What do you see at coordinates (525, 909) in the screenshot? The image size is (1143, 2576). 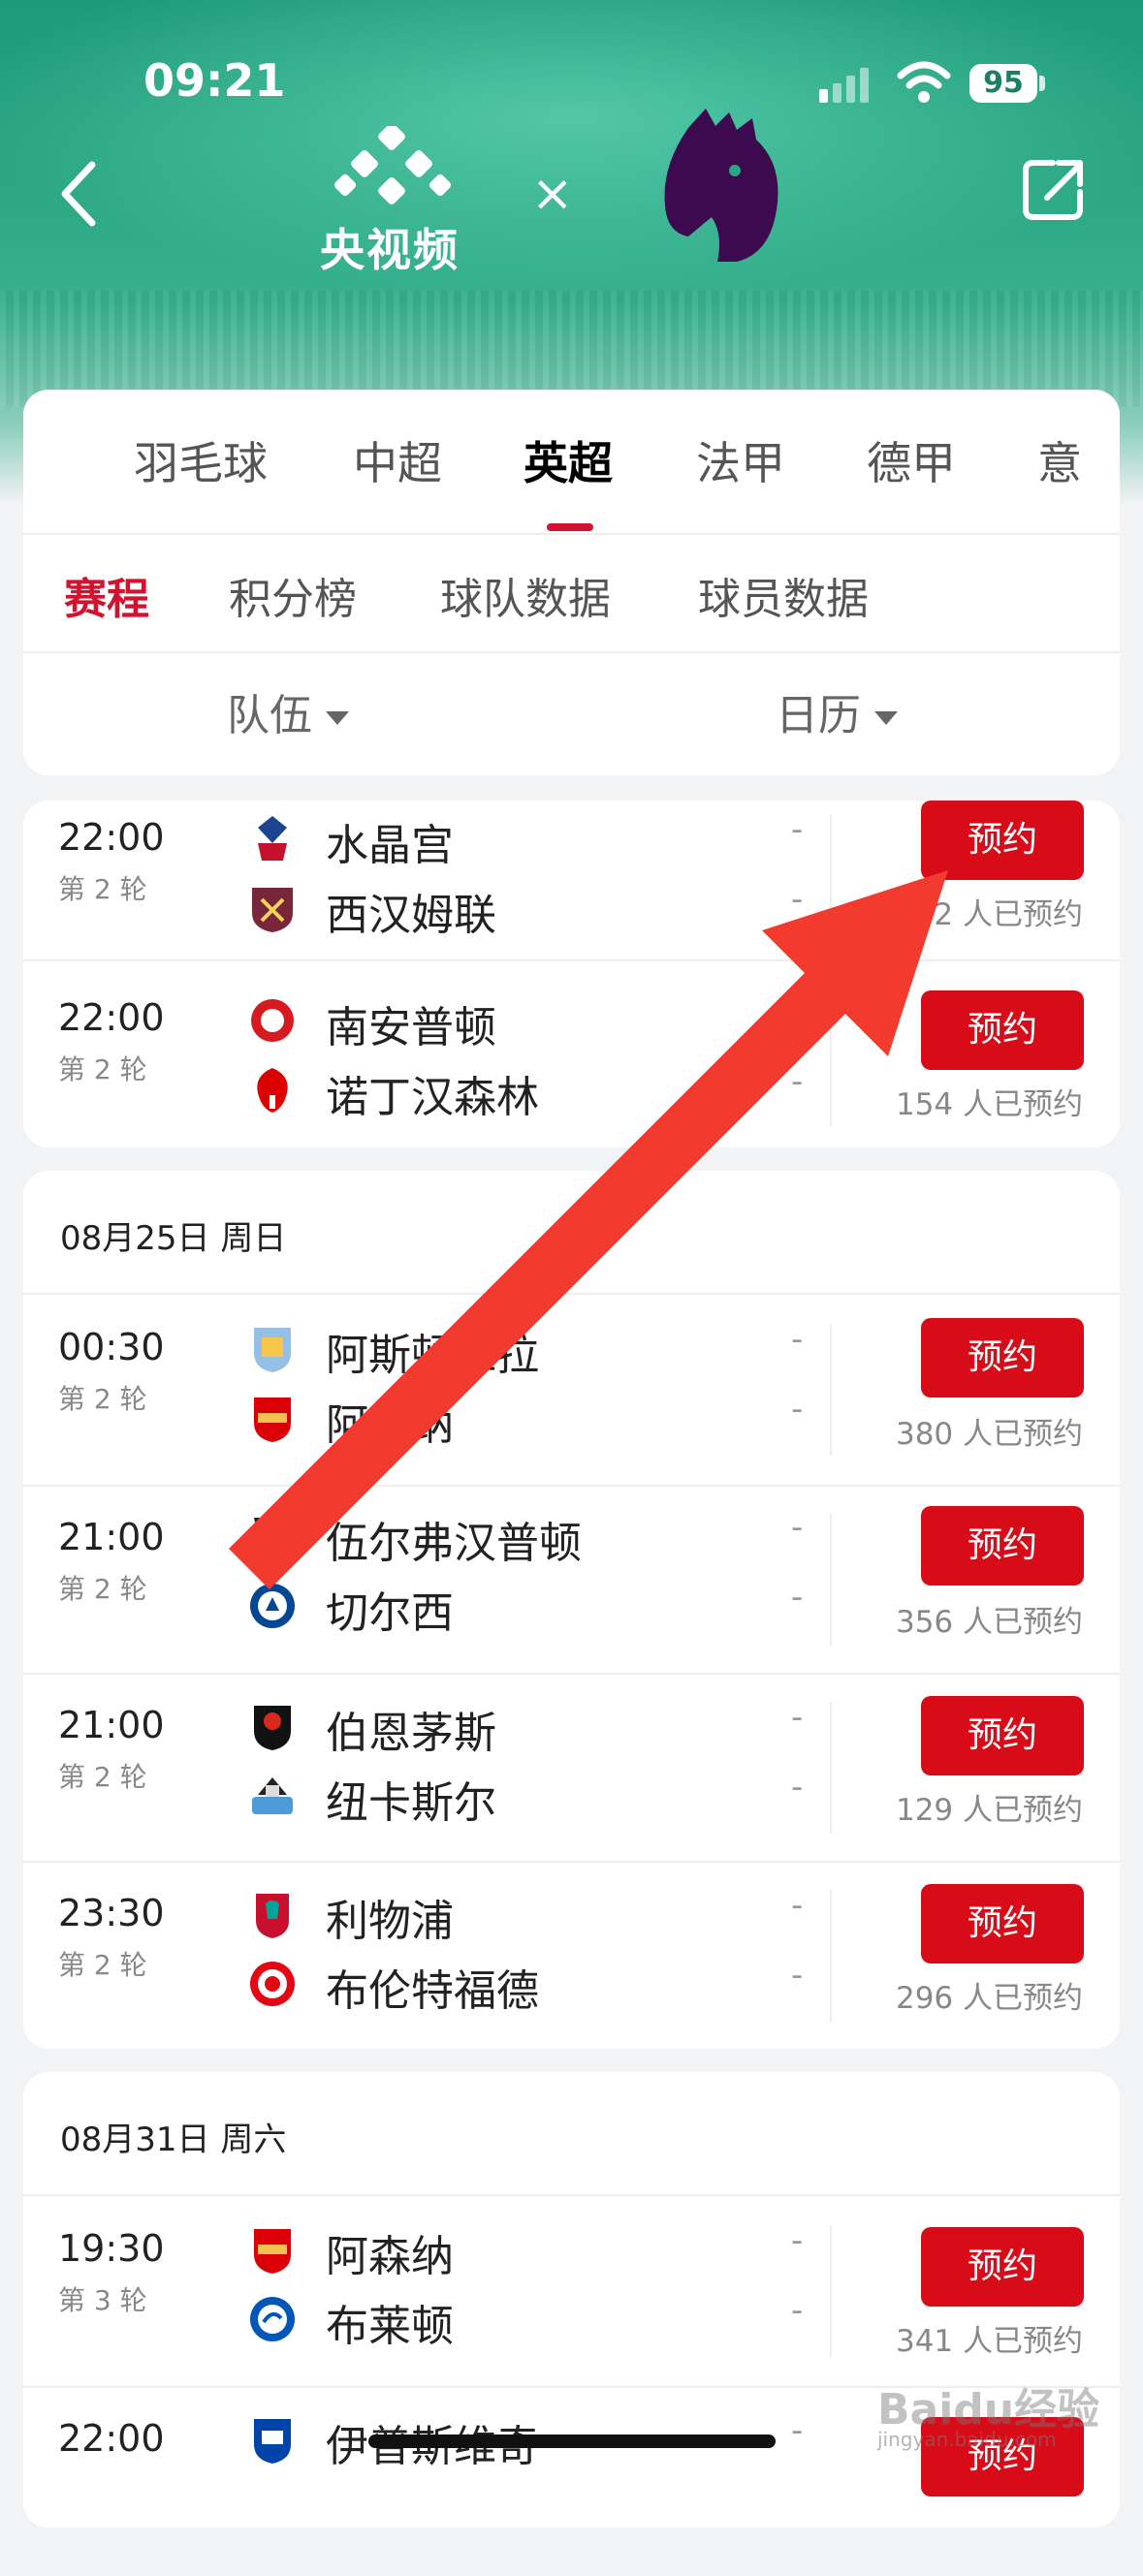 I see `away-team: 西汉姆联 -` at bounding box center [525, 909].